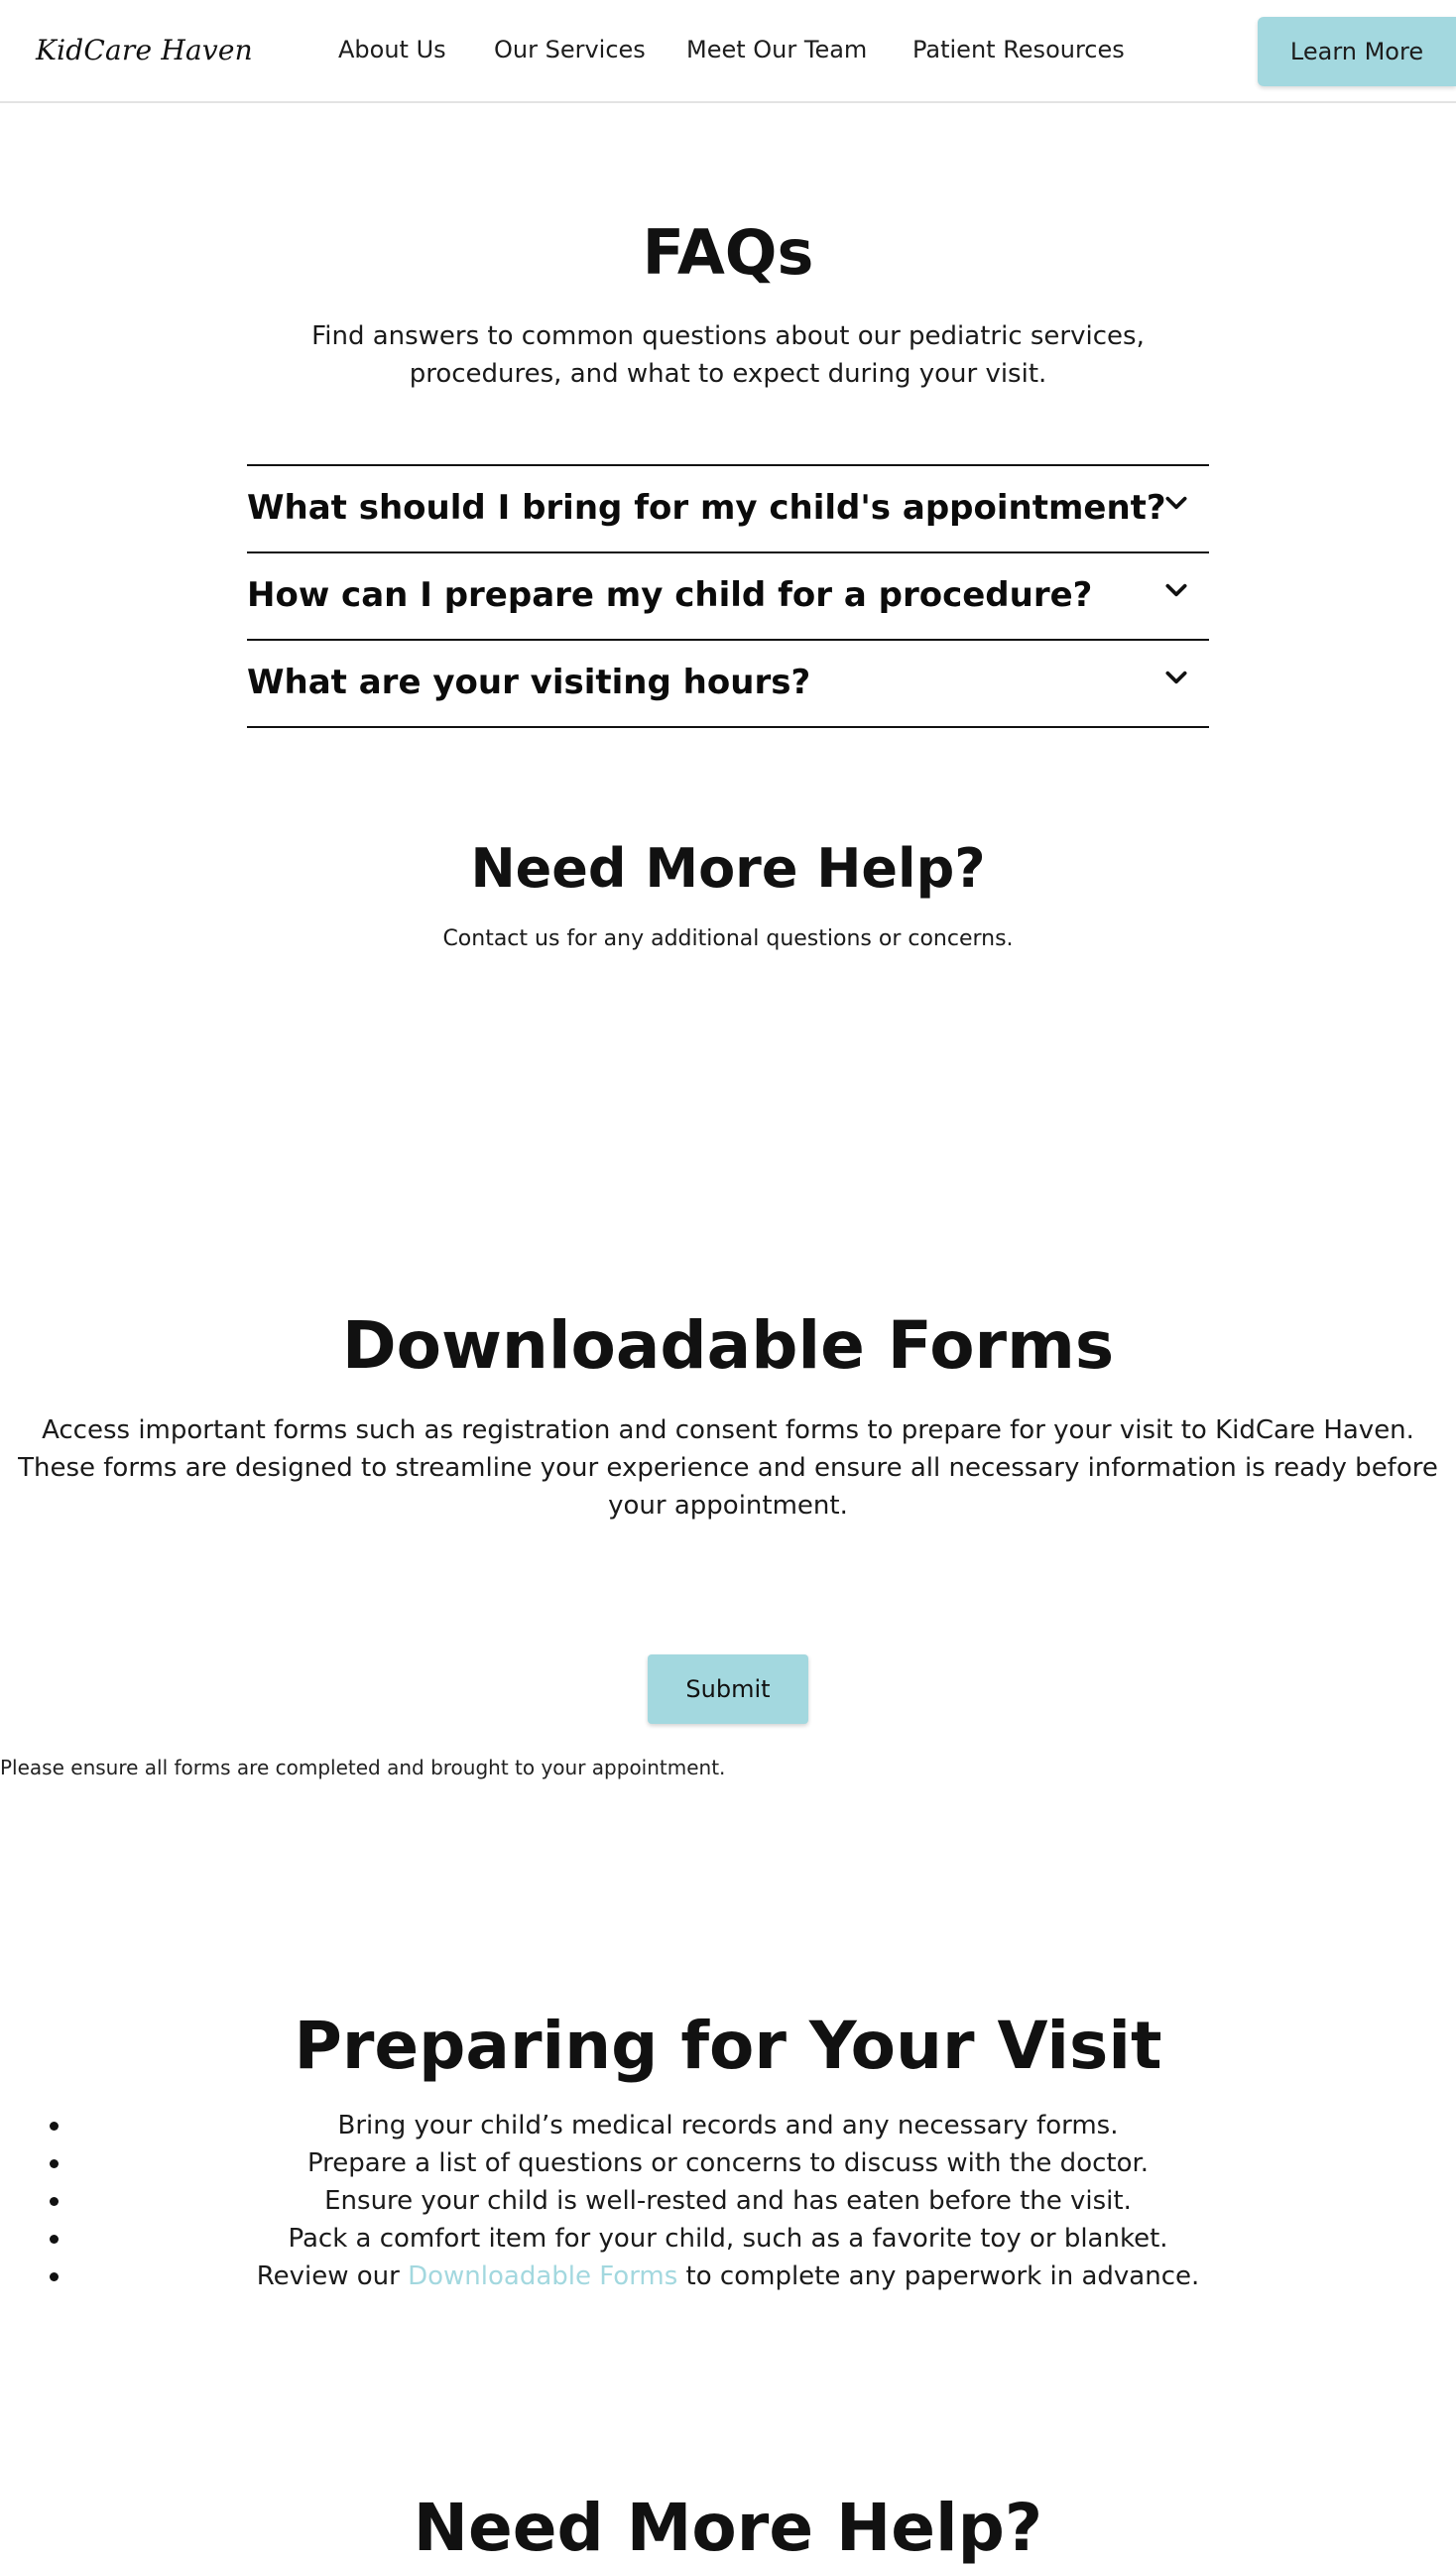 The height and width of the screenshot is (2566, 1456). Describe the element at coordinates (728, 252) in the screenshot. I see `faq-title: FAQs` at that location.